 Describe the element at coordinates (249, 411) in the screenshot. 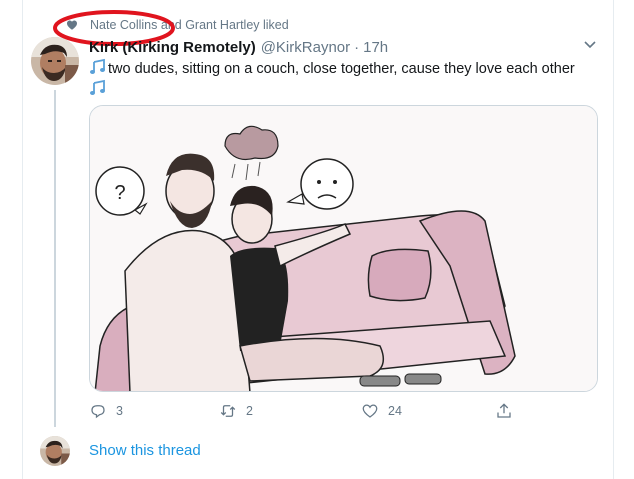

I see `retweet-count: 2` at that location.